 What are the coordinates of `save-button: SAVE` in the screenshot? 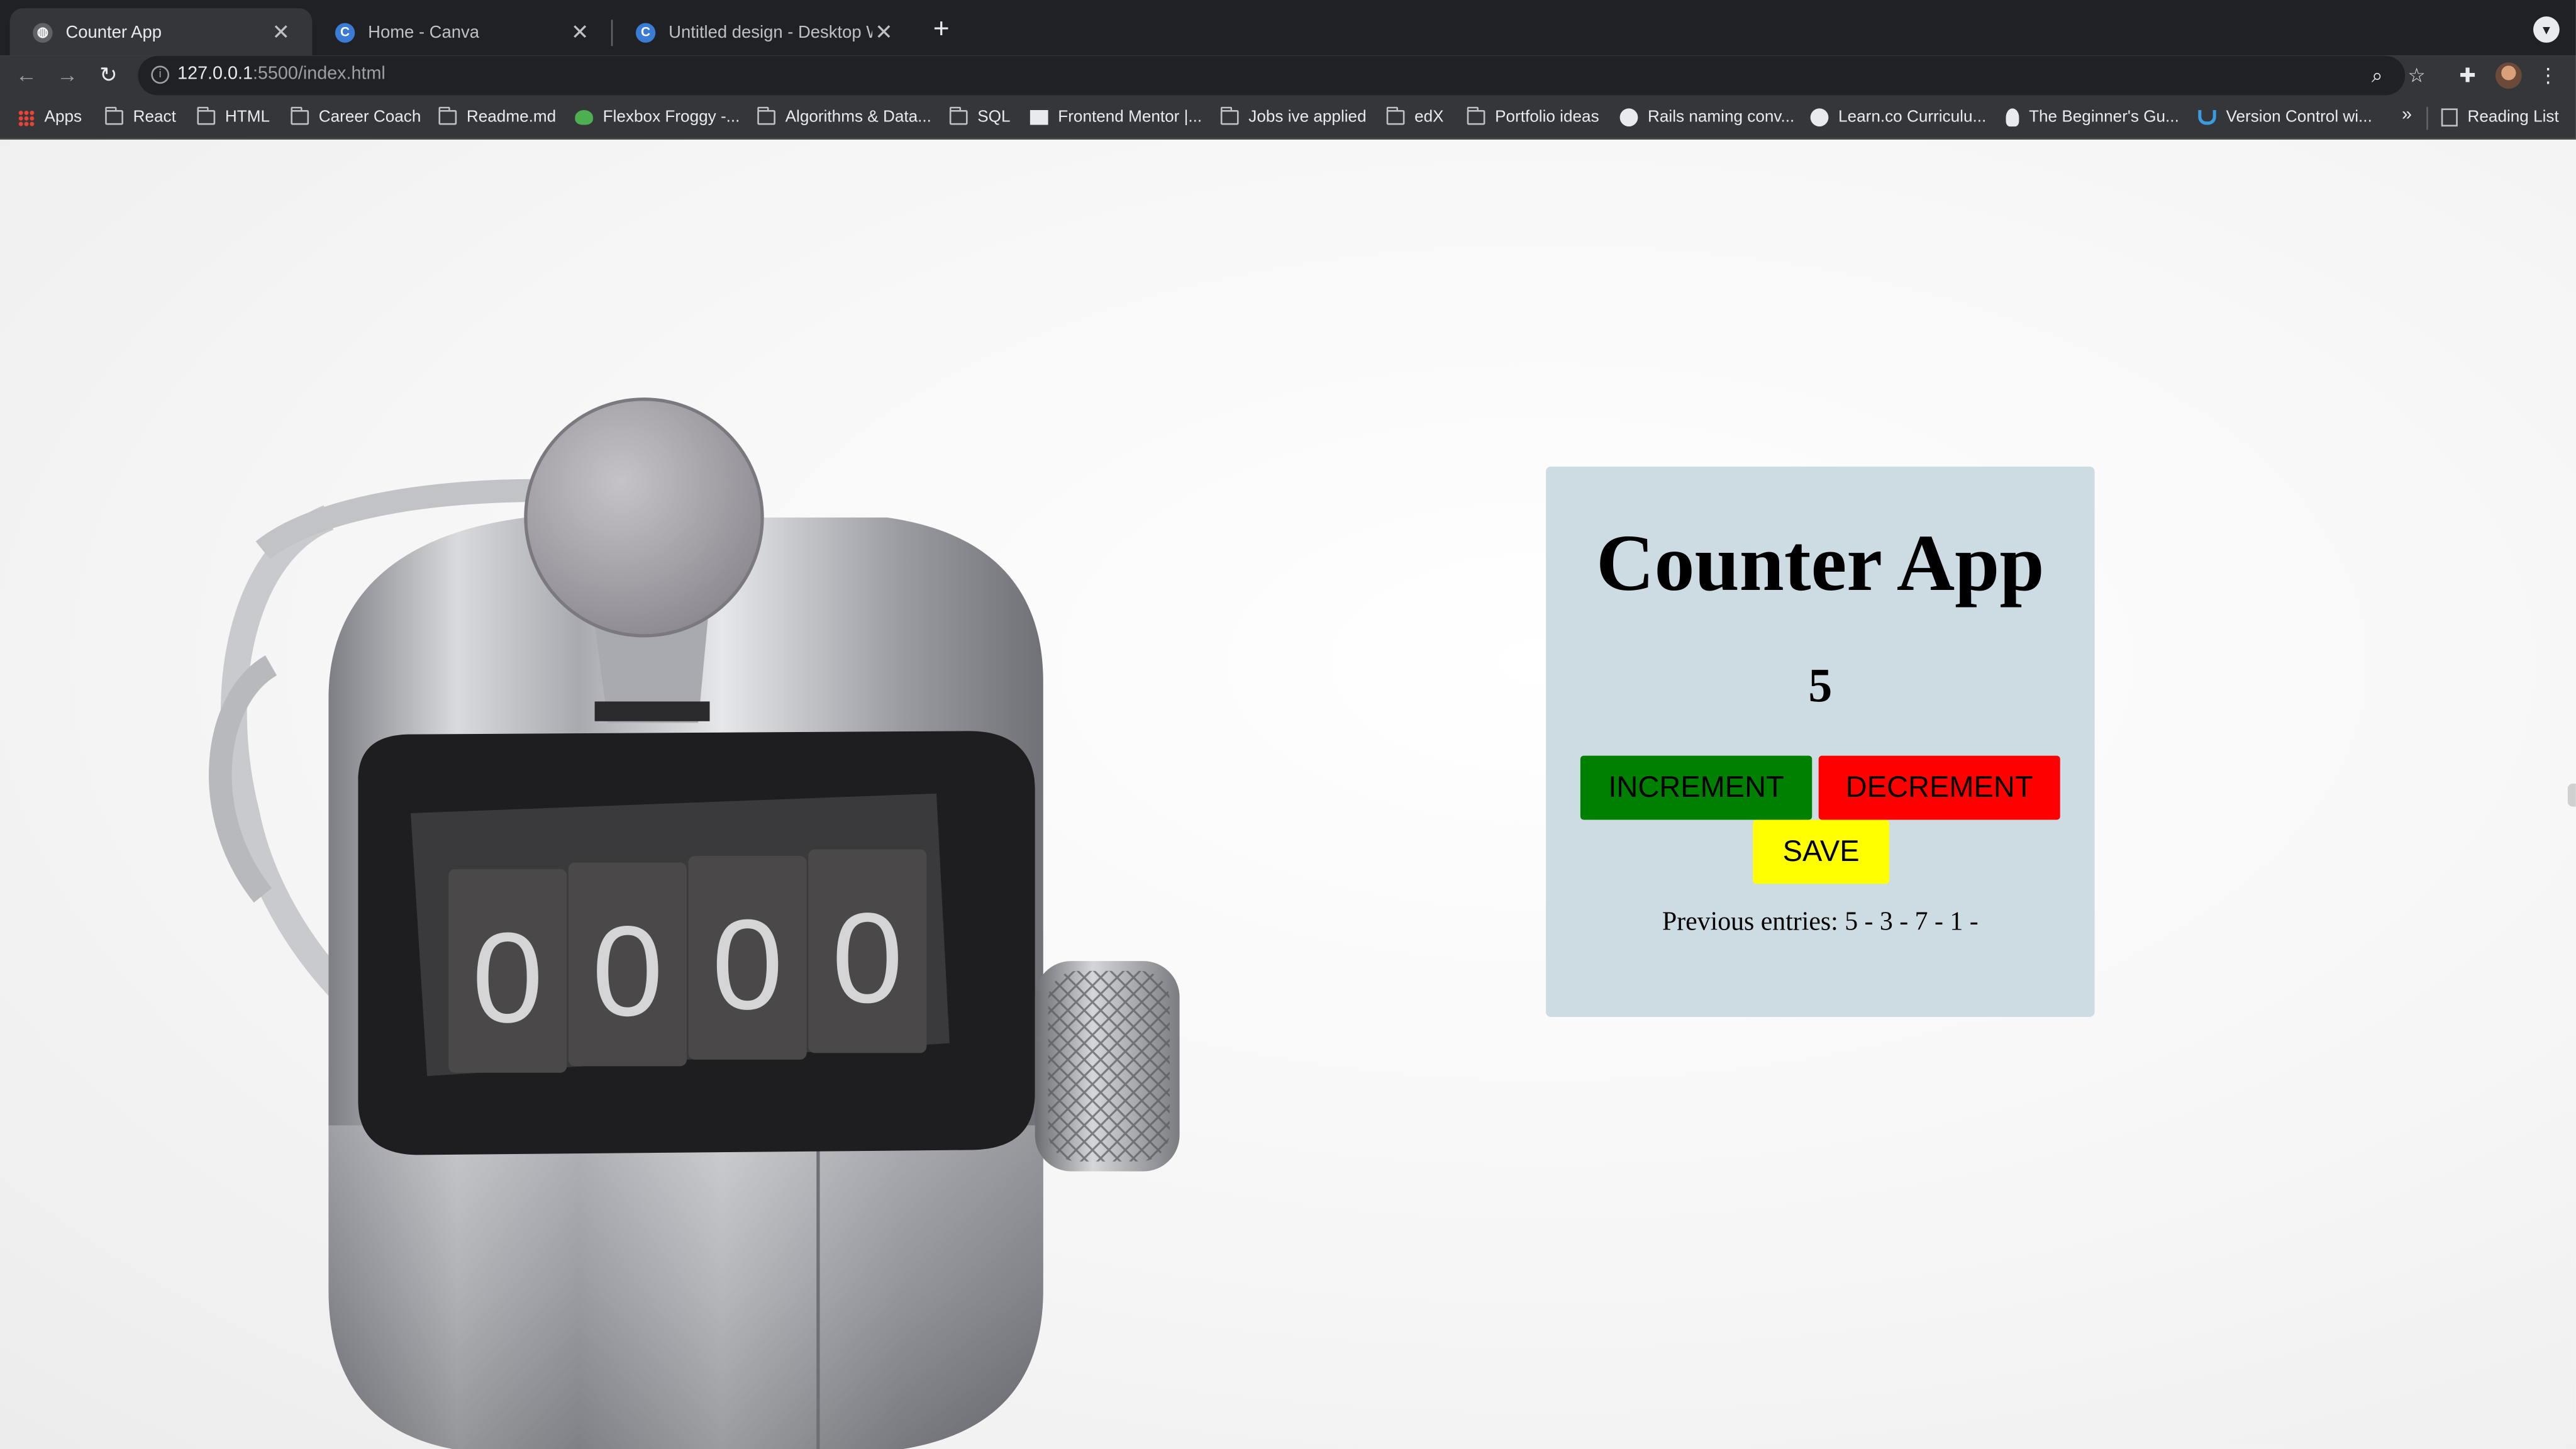 It's located at (1821, 851).